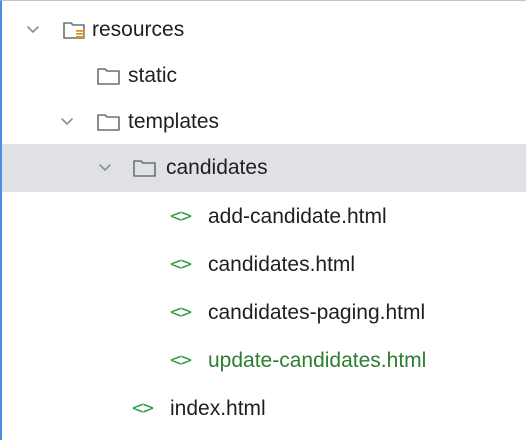  Describe the element at coordinates (217, 167) in the screenshot. I see `tree-node-label: candidates` at that location.